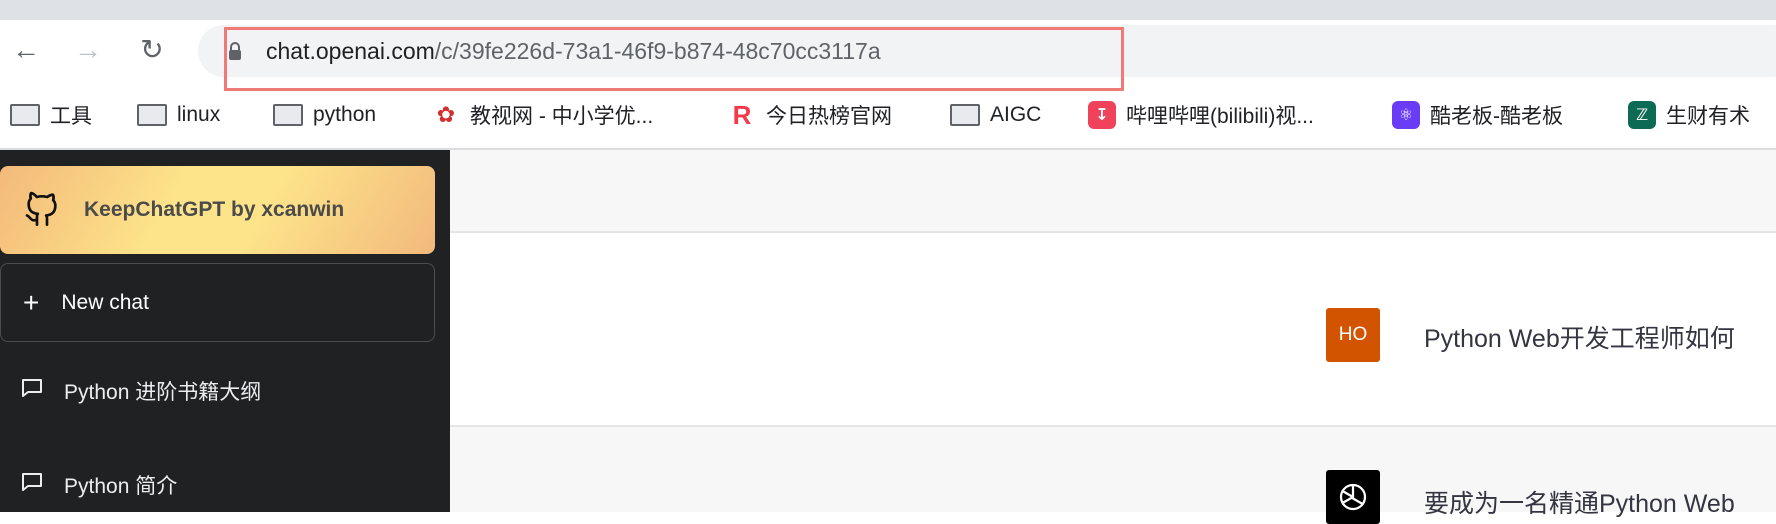 The image size is (1776, 524). Describe the element at coordinates (742, 115) in the screenshot. I see `r-logo-icon: R` at that location.